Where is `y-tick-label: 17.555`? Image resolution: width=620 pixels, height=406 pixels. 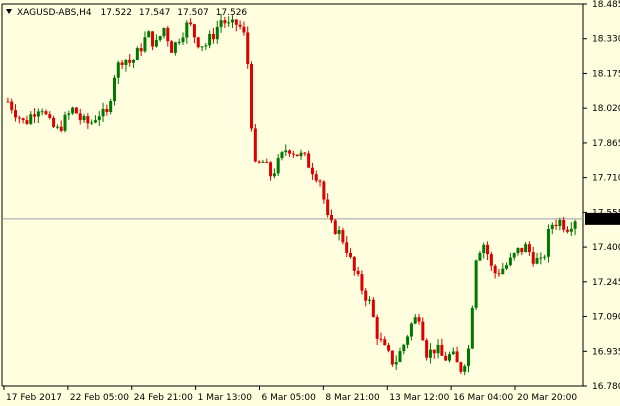
y-tick-label: 17.555 is located at coordinates (606, 213).